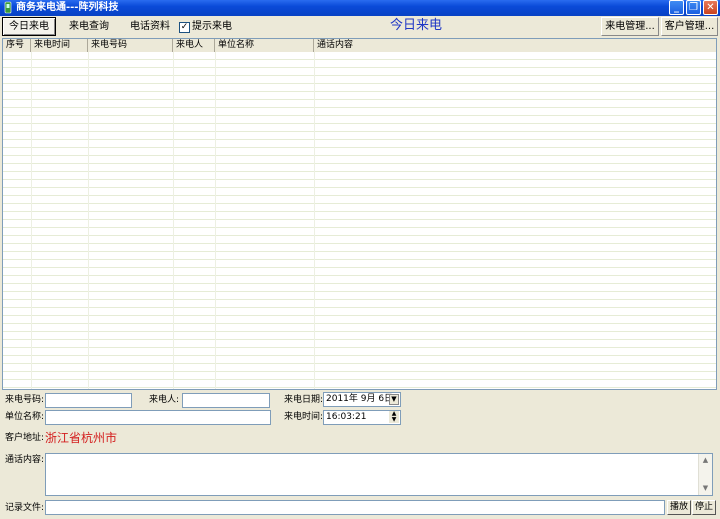  What do you see at coordinates (226, 400) in the screenshot?
I see `caller-name-field` at bounding box center [226, 400].